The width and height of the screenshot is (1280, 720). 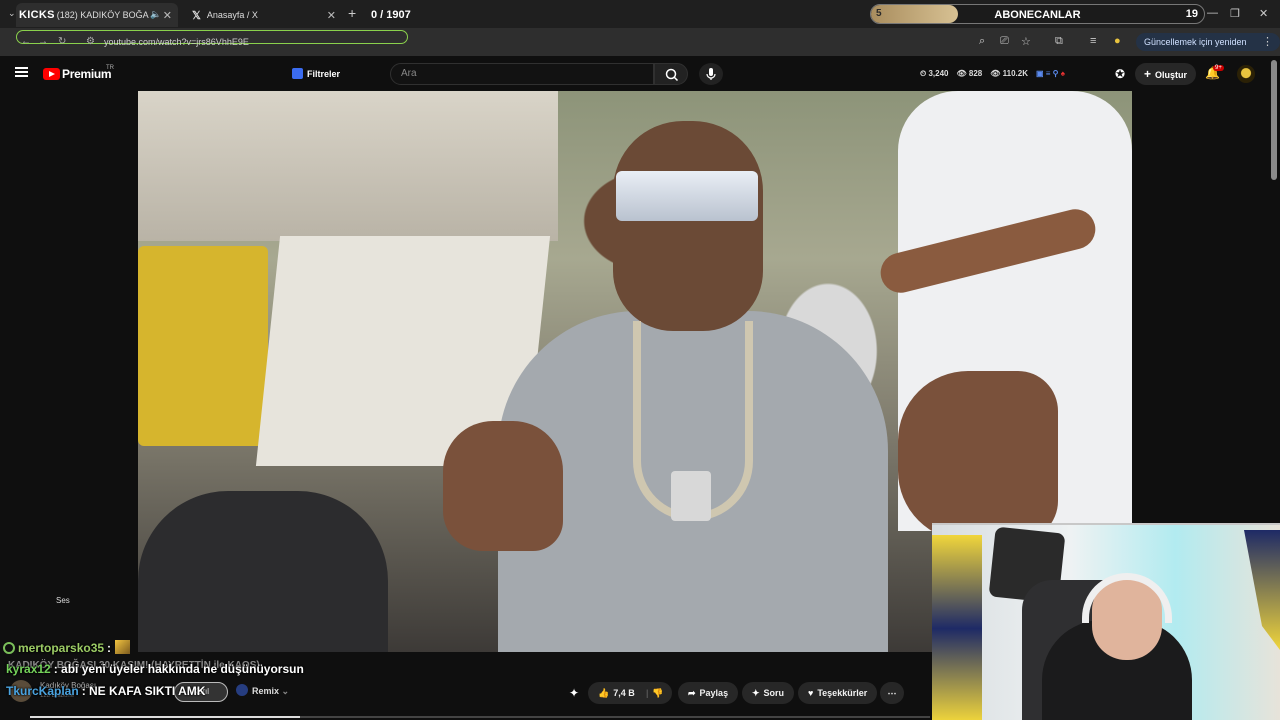 What do you see at coordinates (42, 691) in the screenshot?
I see `chat-username: TkurcKaplan` at bounding box center [42, 691].